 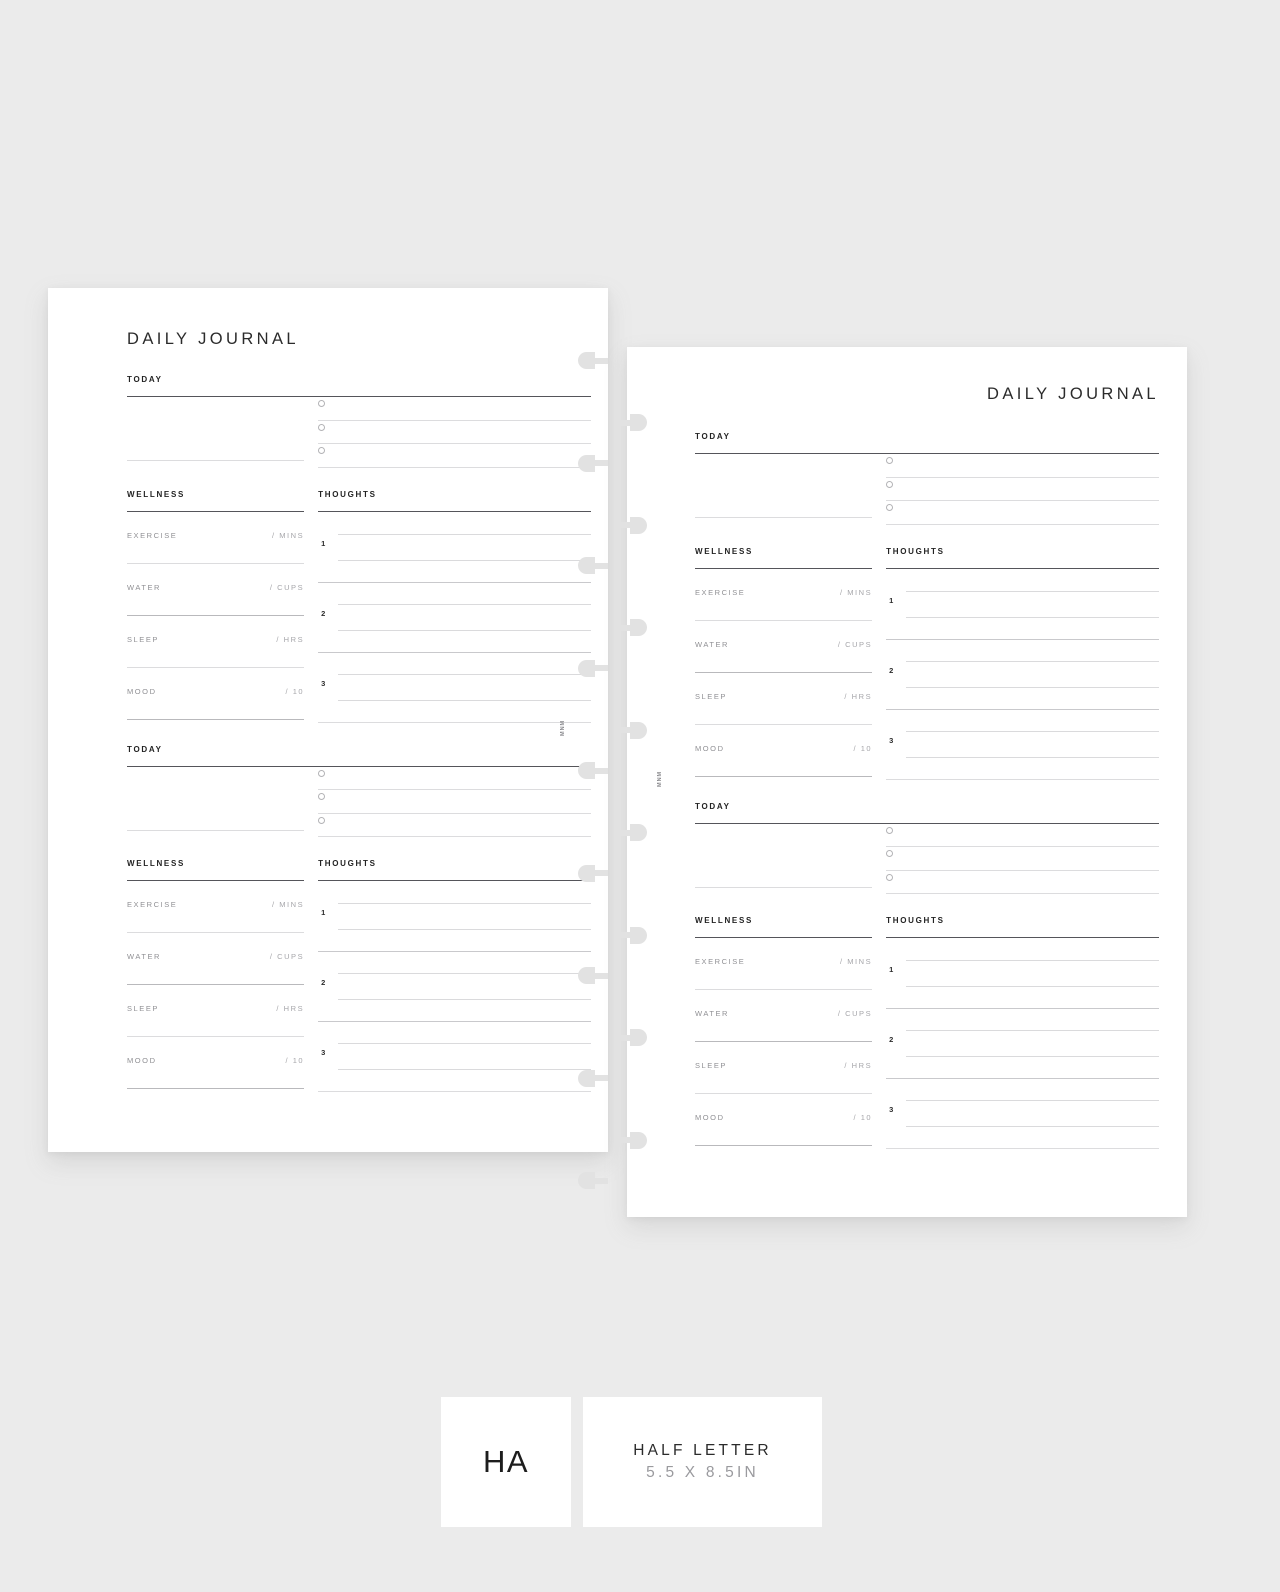 I want to click on wellness-row-name: SLEEP, so click(x=711, y=696).